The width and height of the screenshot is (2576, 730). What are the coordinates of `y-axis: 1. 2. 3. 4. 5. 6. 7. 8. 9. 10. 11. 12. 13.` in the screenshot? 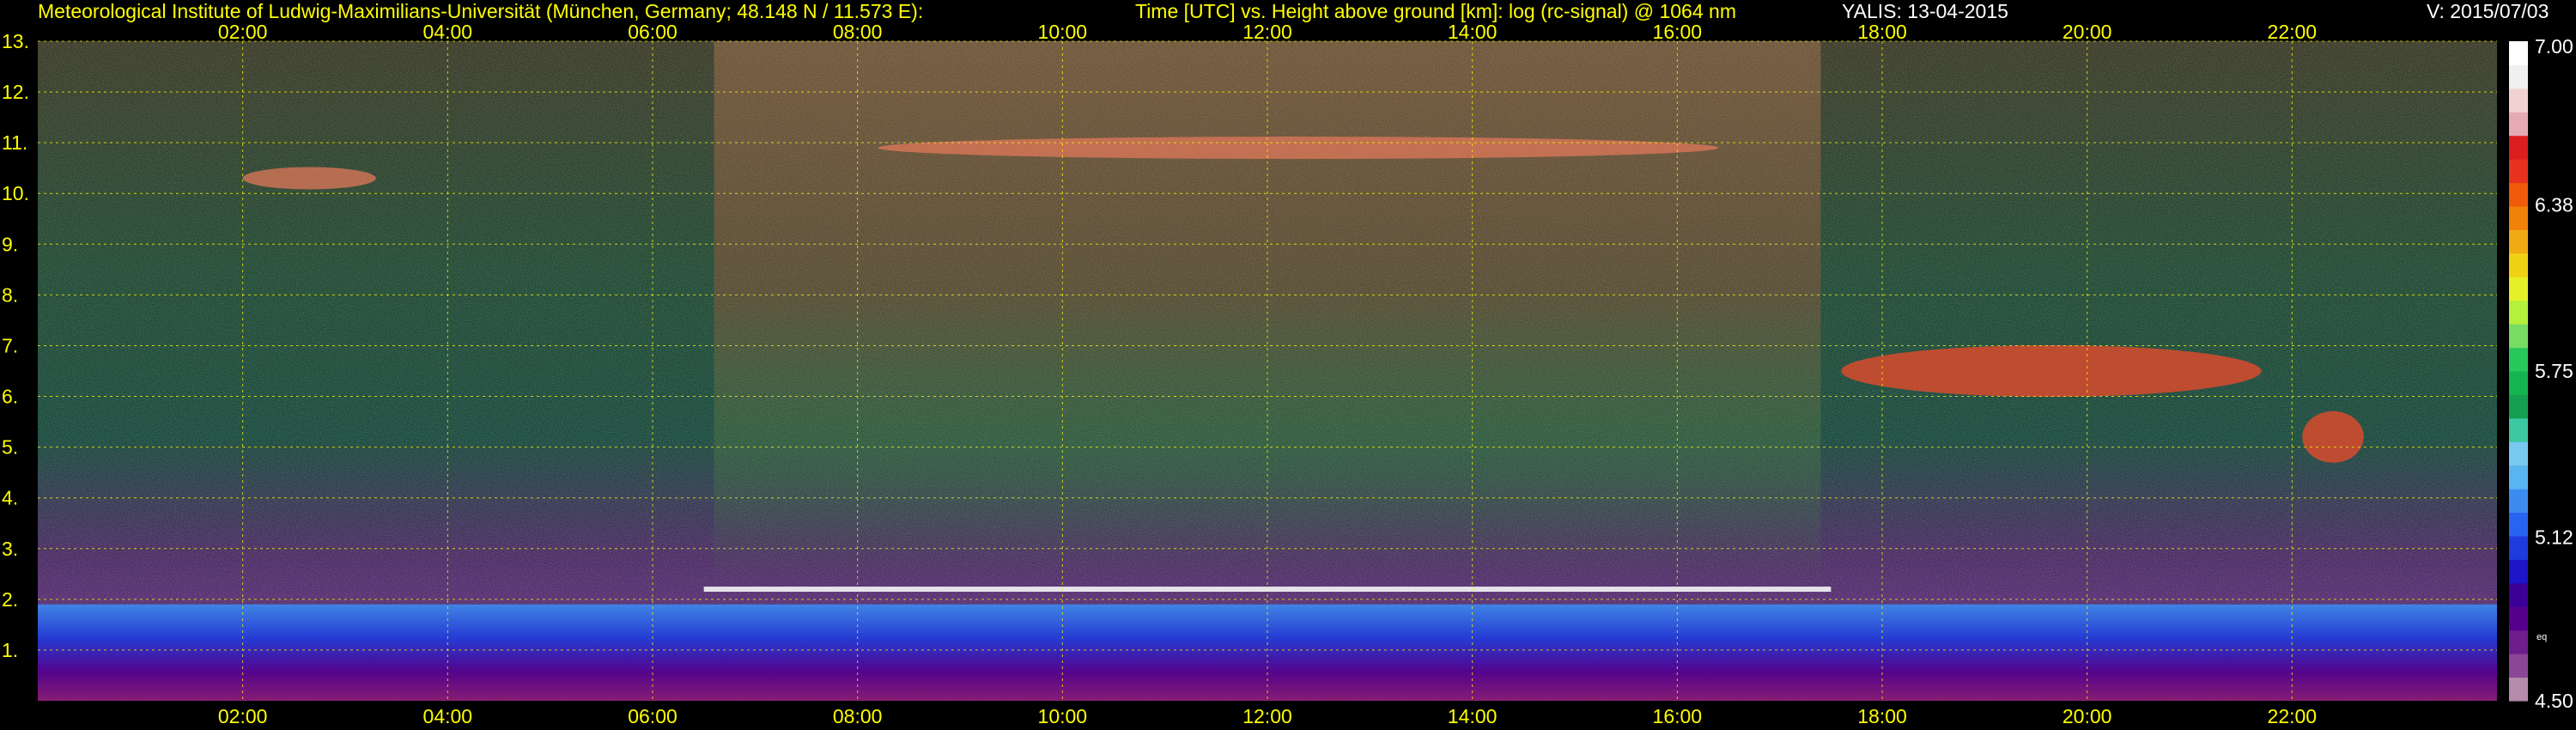 It's located at (15, 345).